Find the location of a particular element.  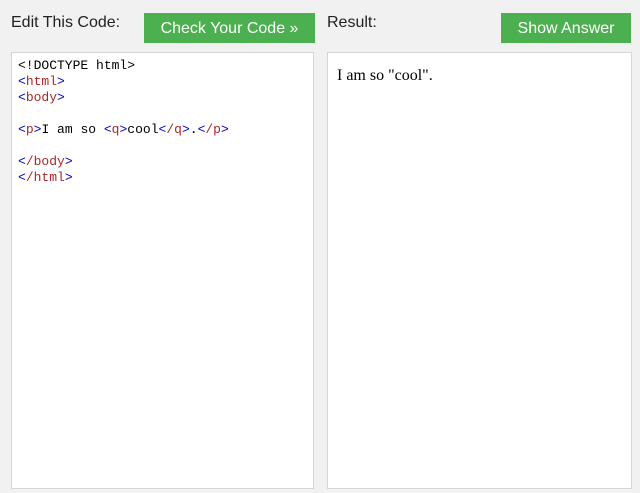

q-text: cool is located at coordinates (143, 129).